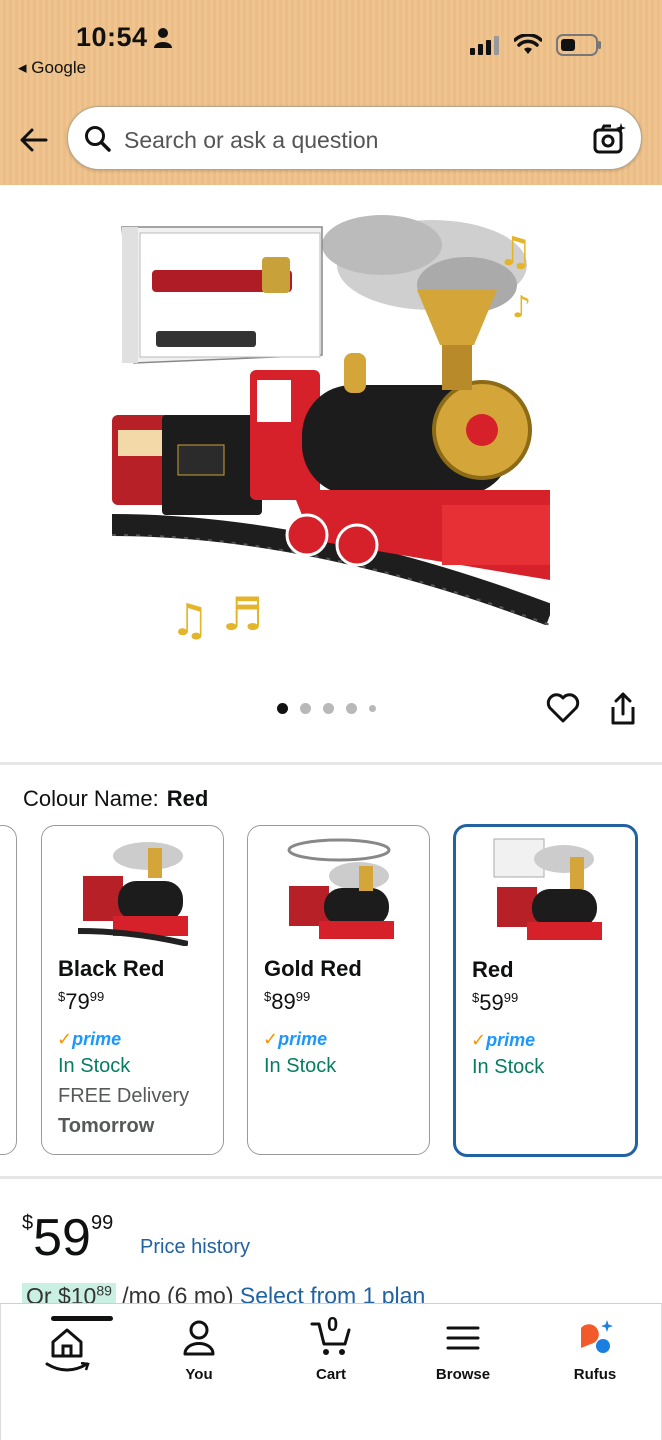 The width and height of the screenshot is (662, 1440). I want to click on home-icon, so click(67, 1343).